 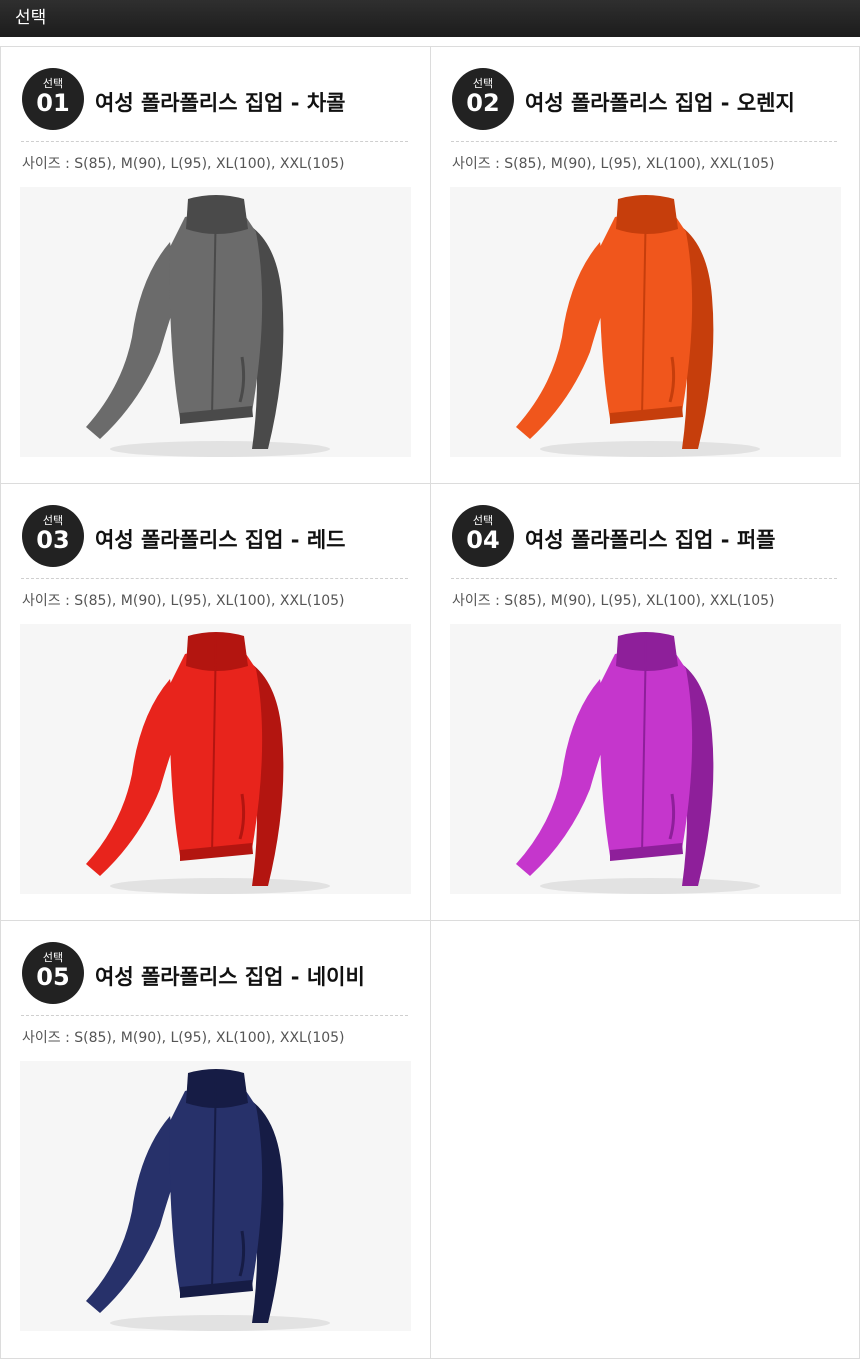 I want to click on option-badge: 선택 03, so click(x=53, y=536).